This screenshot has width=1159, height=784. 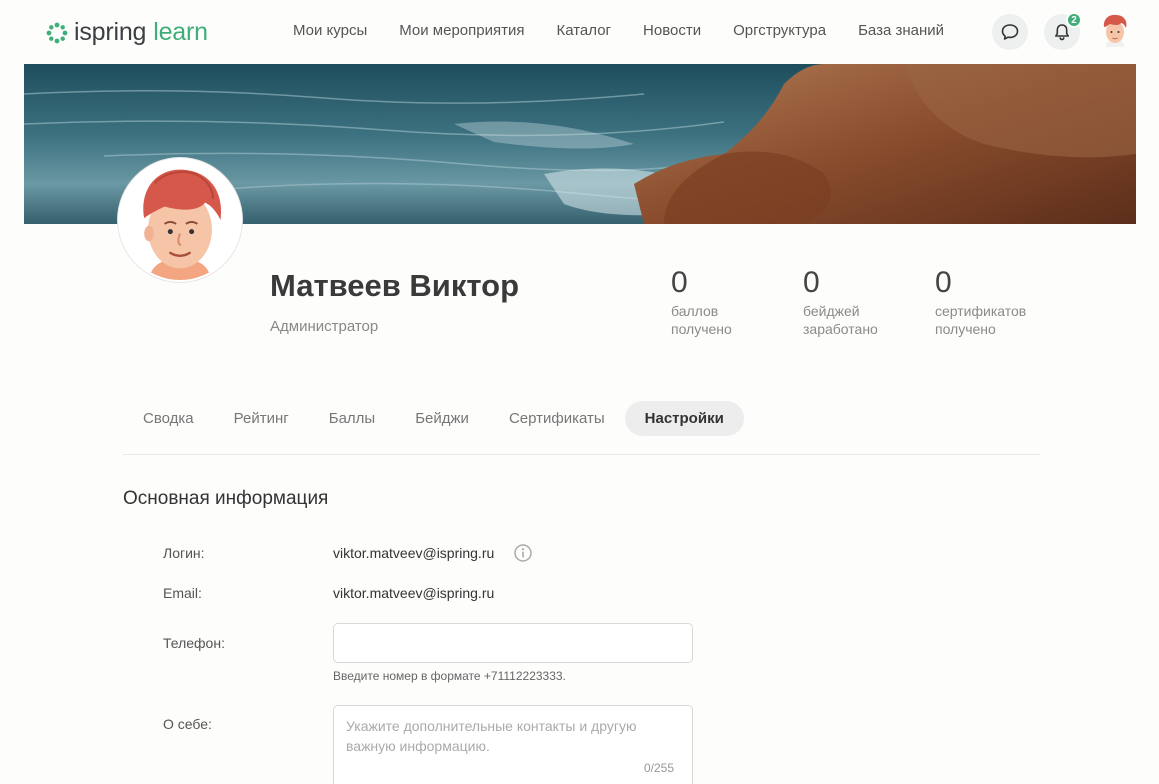 I want to click on stat-certificates-label: сертификатов получено, so click(x=1000, y=320).